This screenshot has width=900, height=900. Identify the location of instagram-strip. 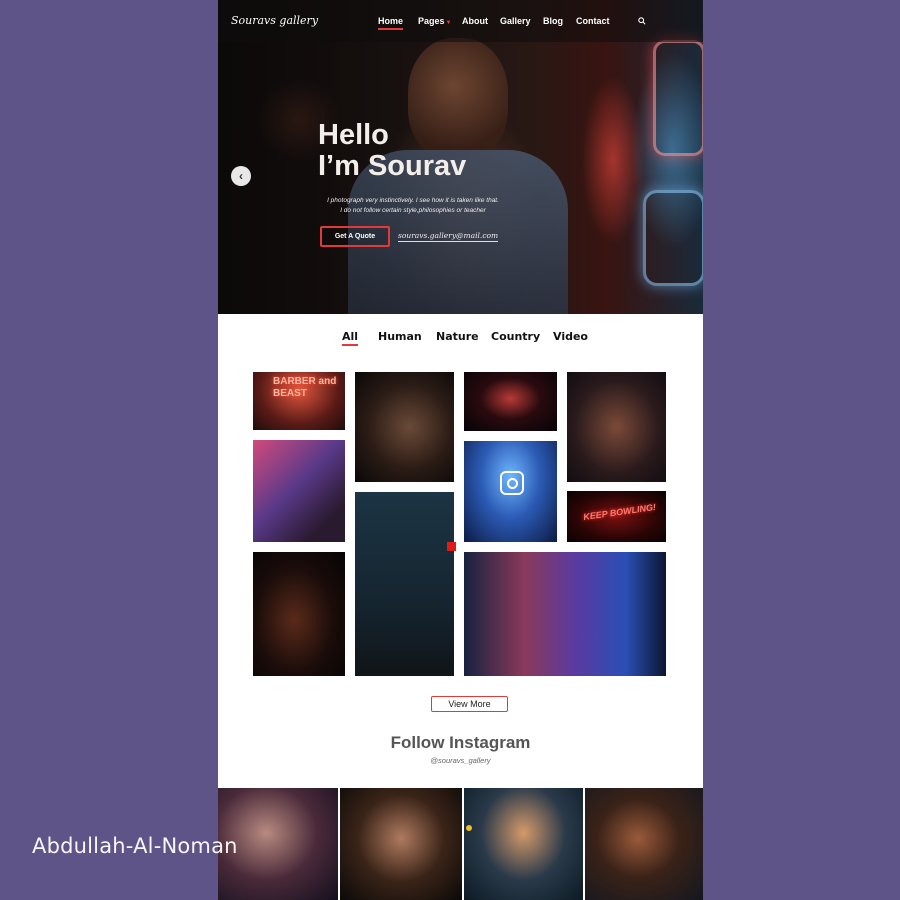
(460, 844).